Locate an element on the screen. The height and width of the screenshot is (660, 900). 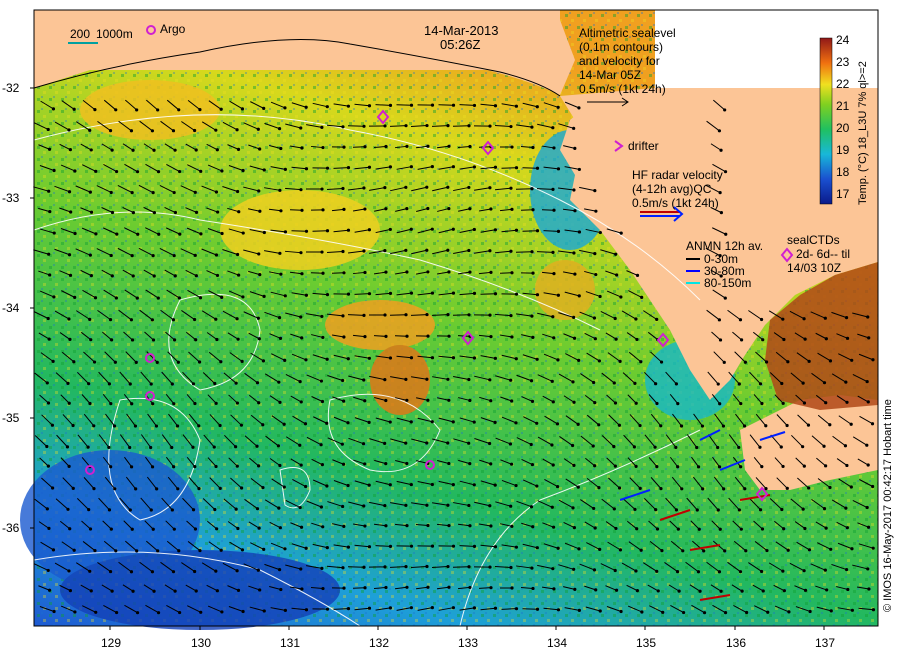
lat-tick: -33 is located at coordinates (11, 198).